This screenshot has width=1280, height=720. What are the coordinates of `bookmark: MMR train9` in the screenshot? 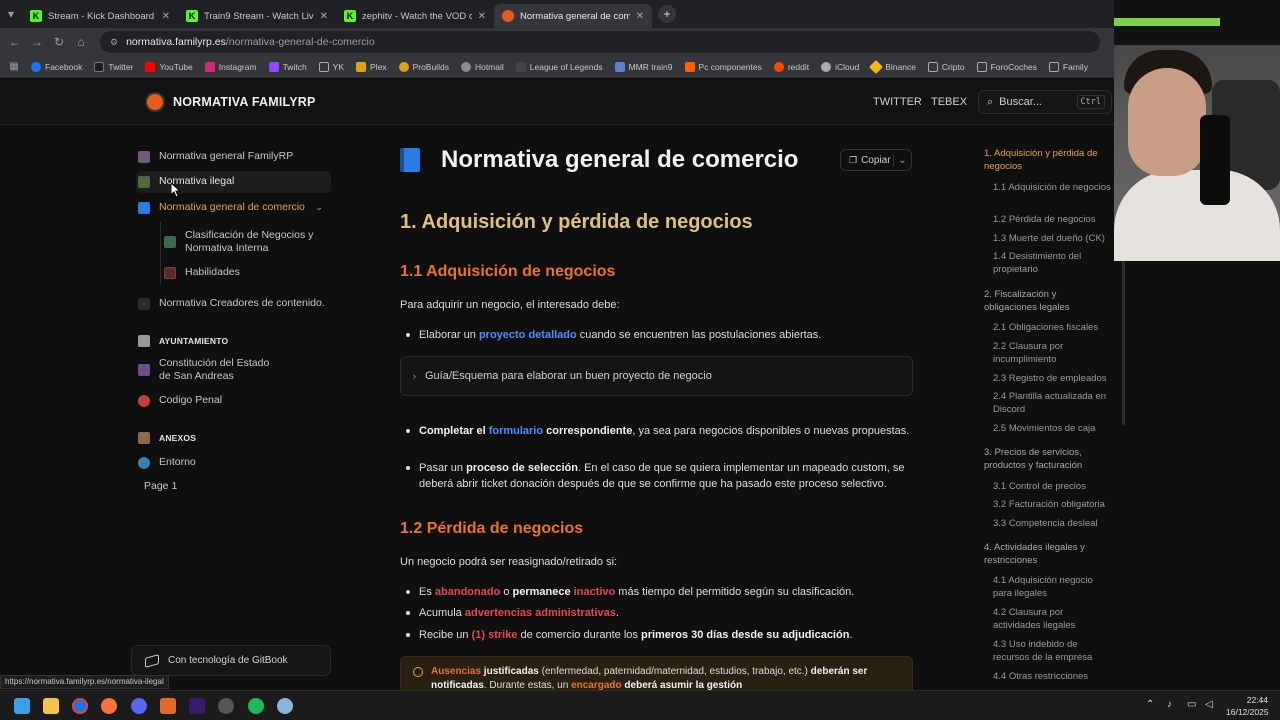 It's located at (643, 66).